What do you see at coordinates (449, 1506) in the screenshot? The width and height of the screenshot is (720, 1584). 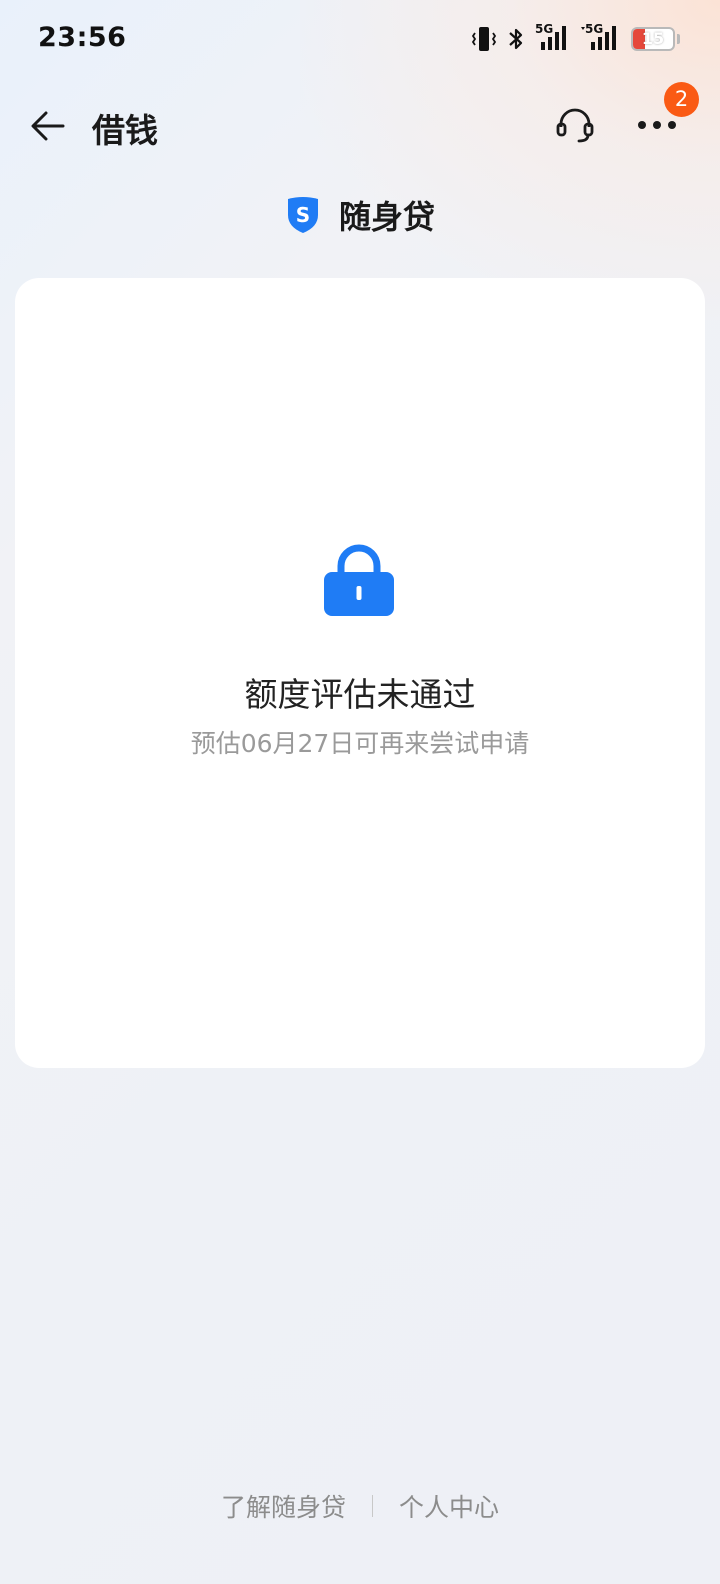 I see `personal-center-link: 个人中心` at bounding box center [449, 1506].